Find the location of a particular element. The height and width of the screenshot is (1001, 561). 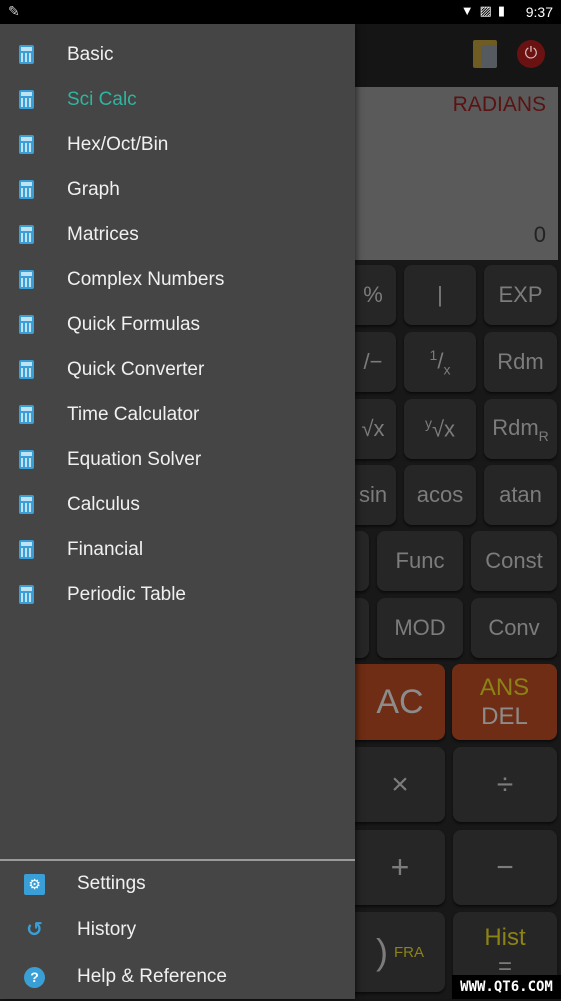

drawer-item-settings: ⚙ Settings is located at coordinates (177, 885).